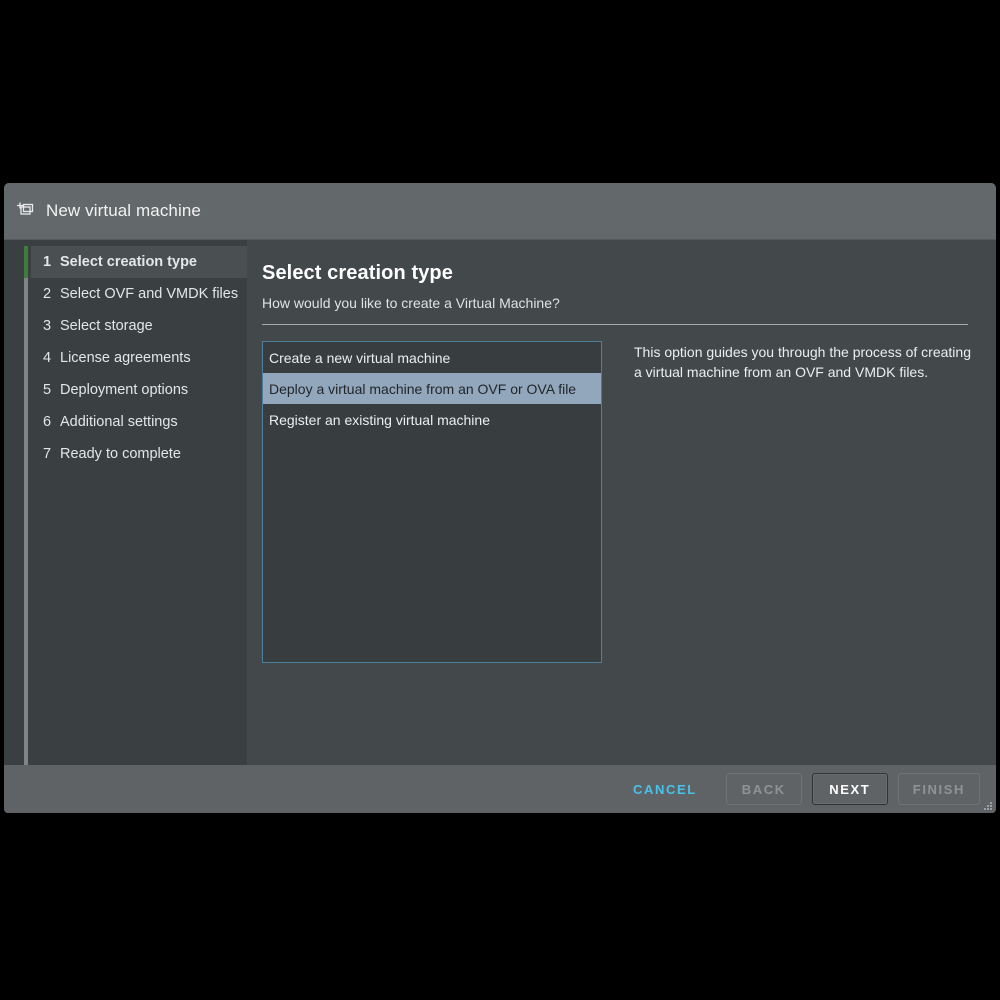 The height and width of the screenshot is (1000, 1000). I want to click on sidebar-step-3-label: Select storage, so click(106, 326).